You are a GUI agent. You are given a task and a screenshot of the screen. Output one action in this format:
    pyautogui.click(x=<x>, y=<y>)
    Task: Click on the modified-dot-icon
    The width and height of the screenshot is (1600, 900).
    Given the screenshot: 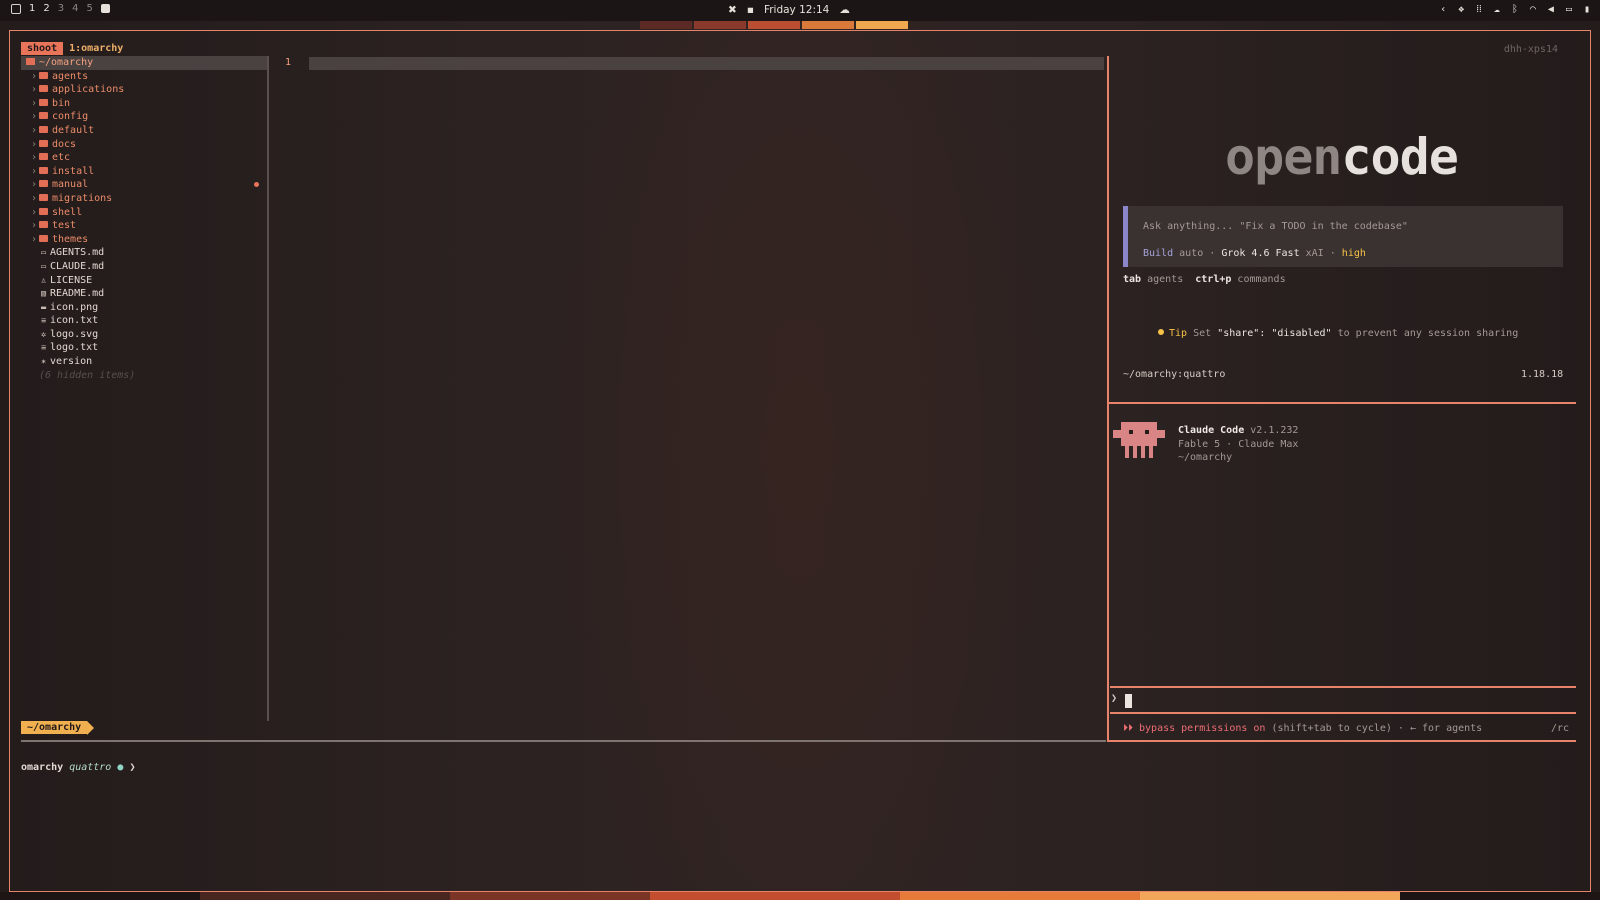 What is the action you would take?
    pyautogui.click(x=256, y=185)
    